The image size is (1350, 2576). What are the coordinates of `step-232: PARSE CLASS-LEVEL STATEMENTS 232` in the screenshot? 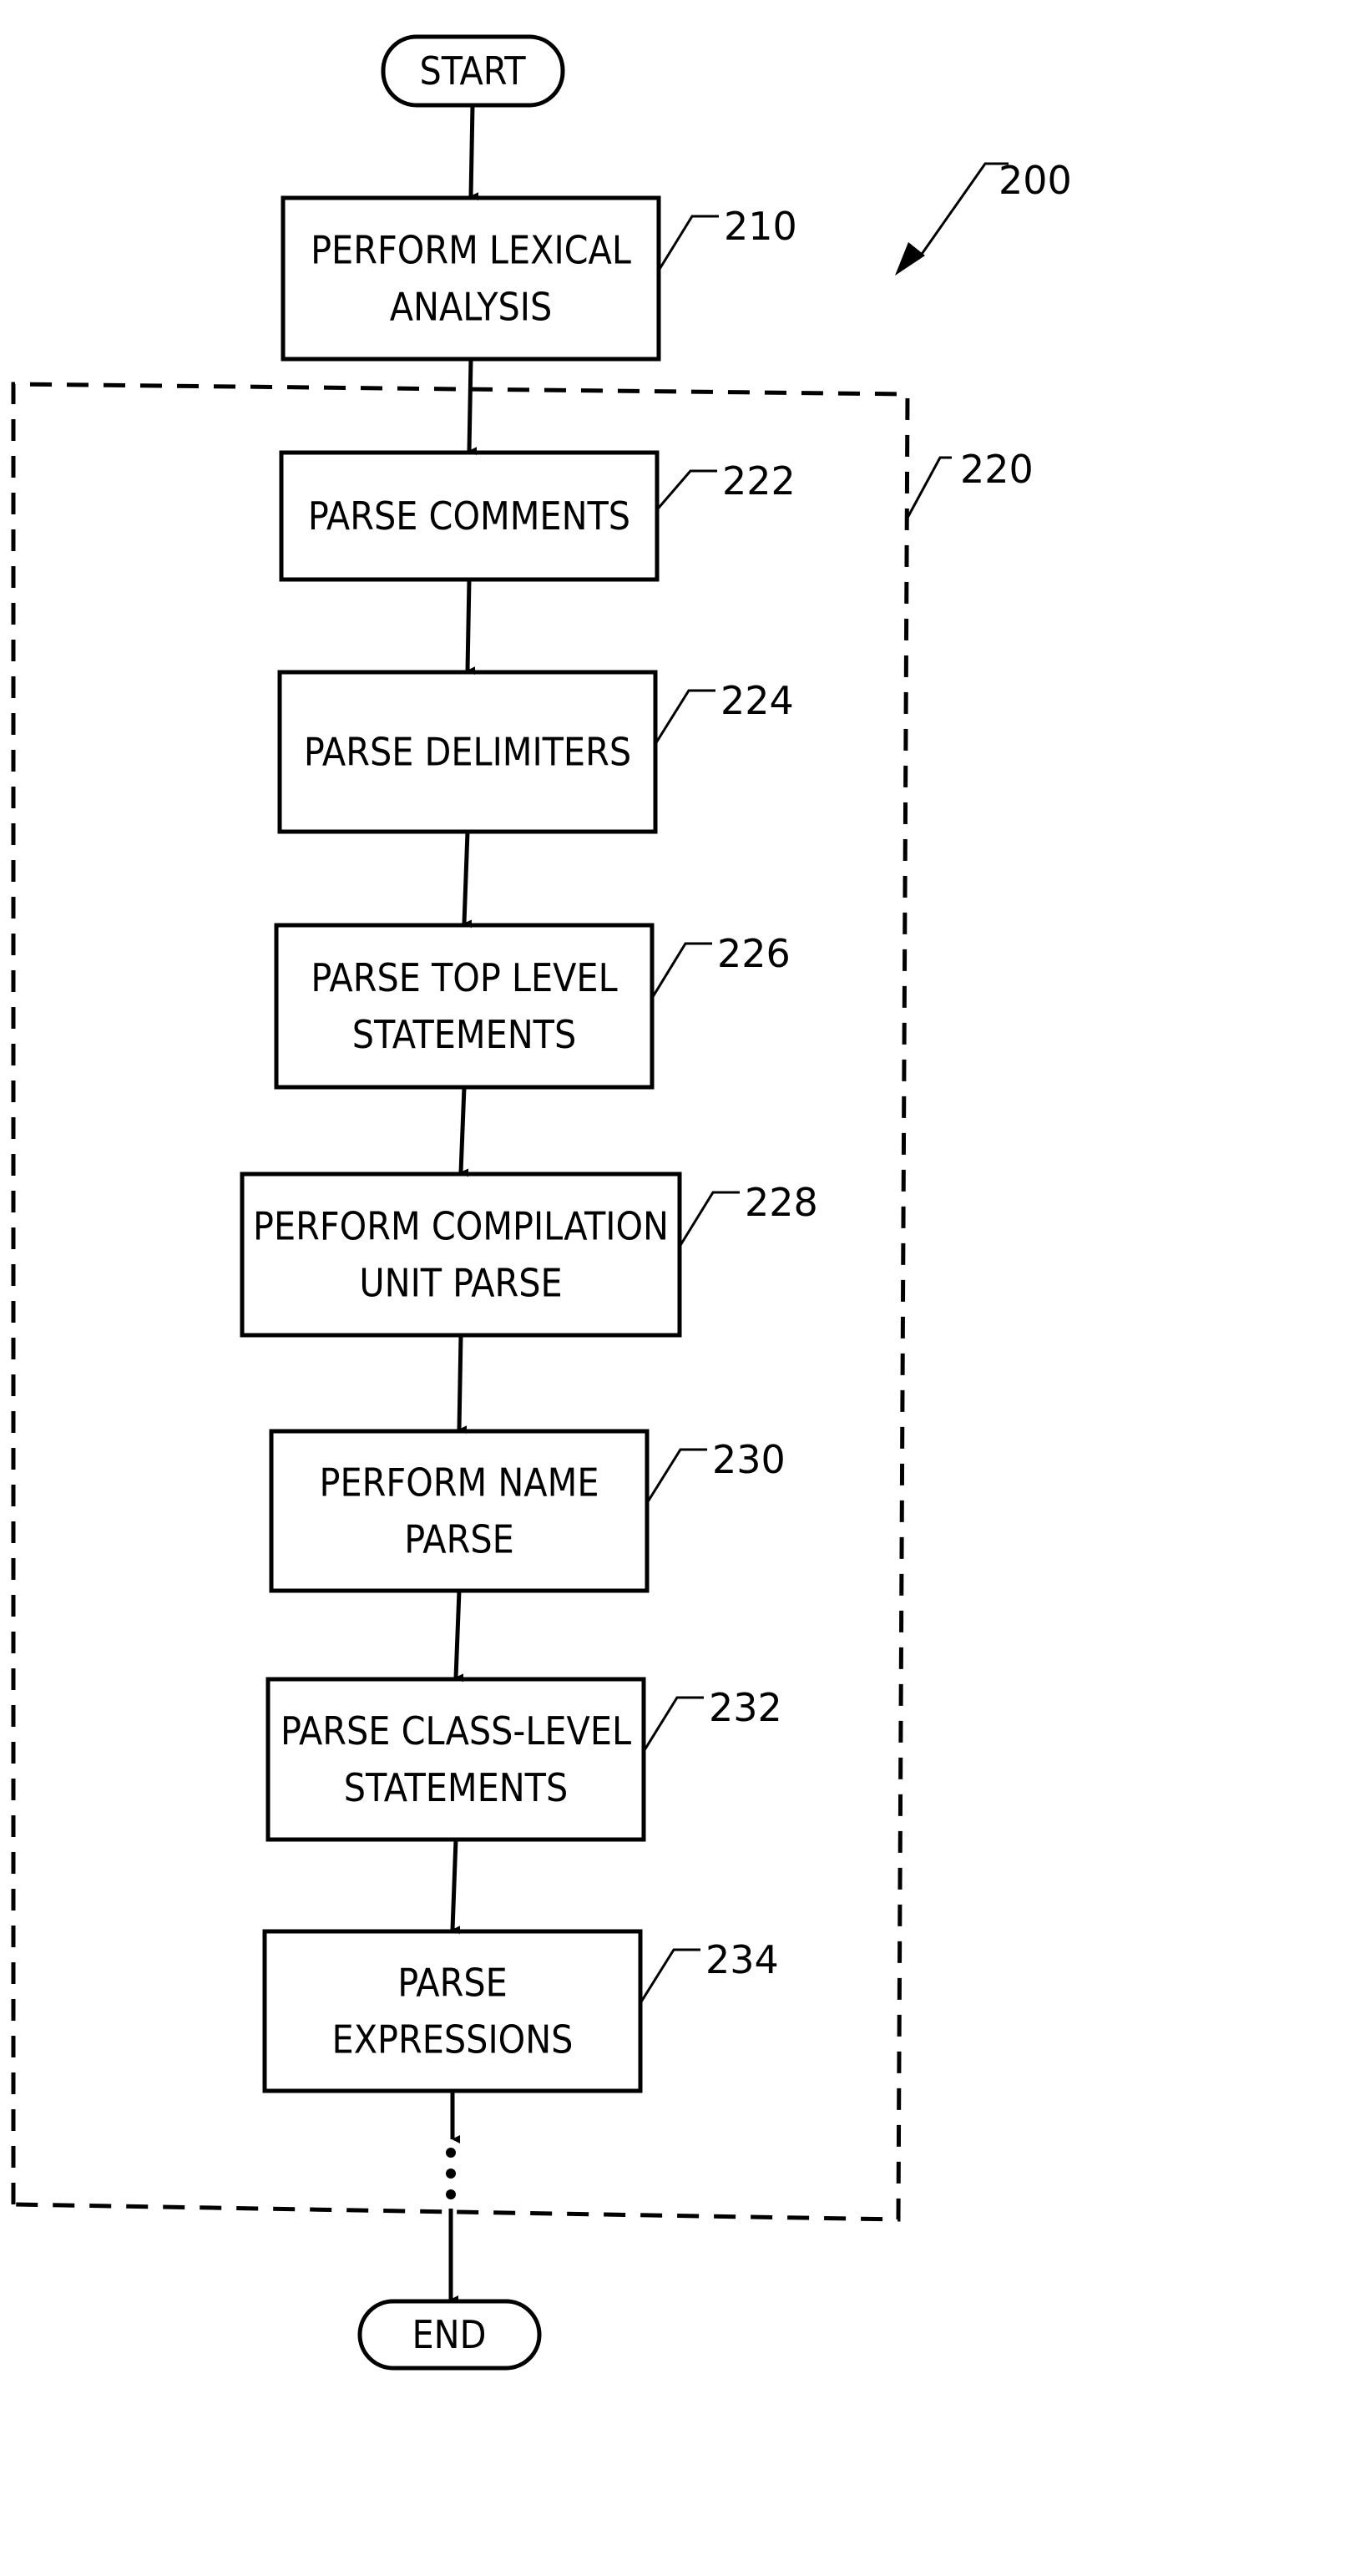 It's located at (524, 1760).